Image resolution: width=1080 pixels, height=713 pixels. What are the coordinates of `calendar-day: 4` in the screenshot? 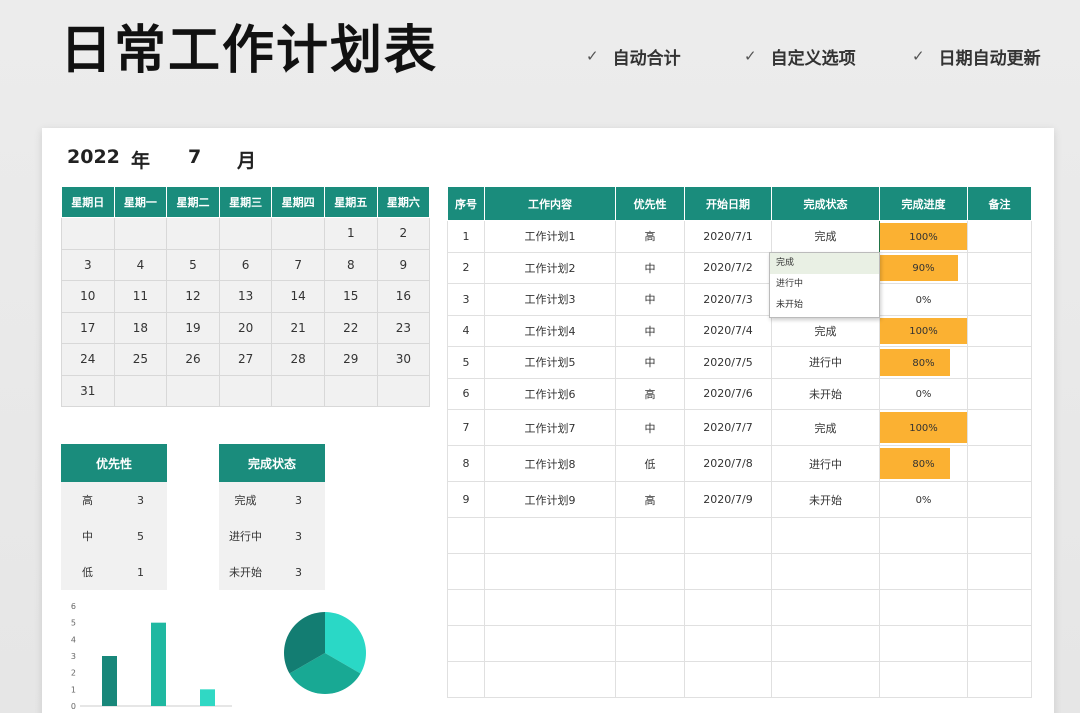 It's located at (140, 264).